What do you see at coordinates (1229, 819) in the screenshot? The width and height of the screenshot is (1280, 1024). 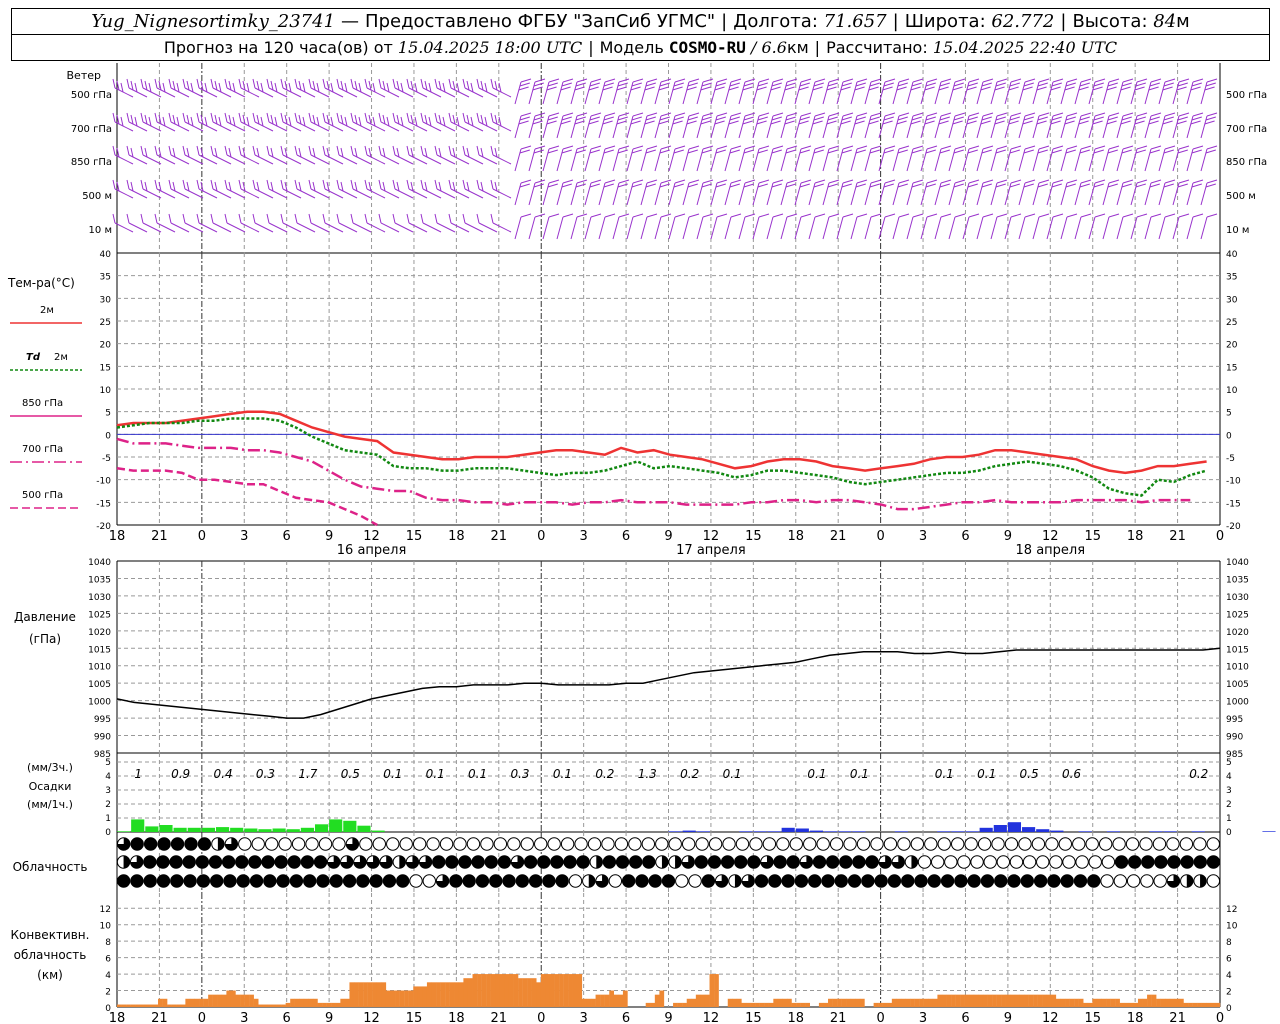 I see `precip-tick-label-right: 1` at bounding box center [1229, 819].